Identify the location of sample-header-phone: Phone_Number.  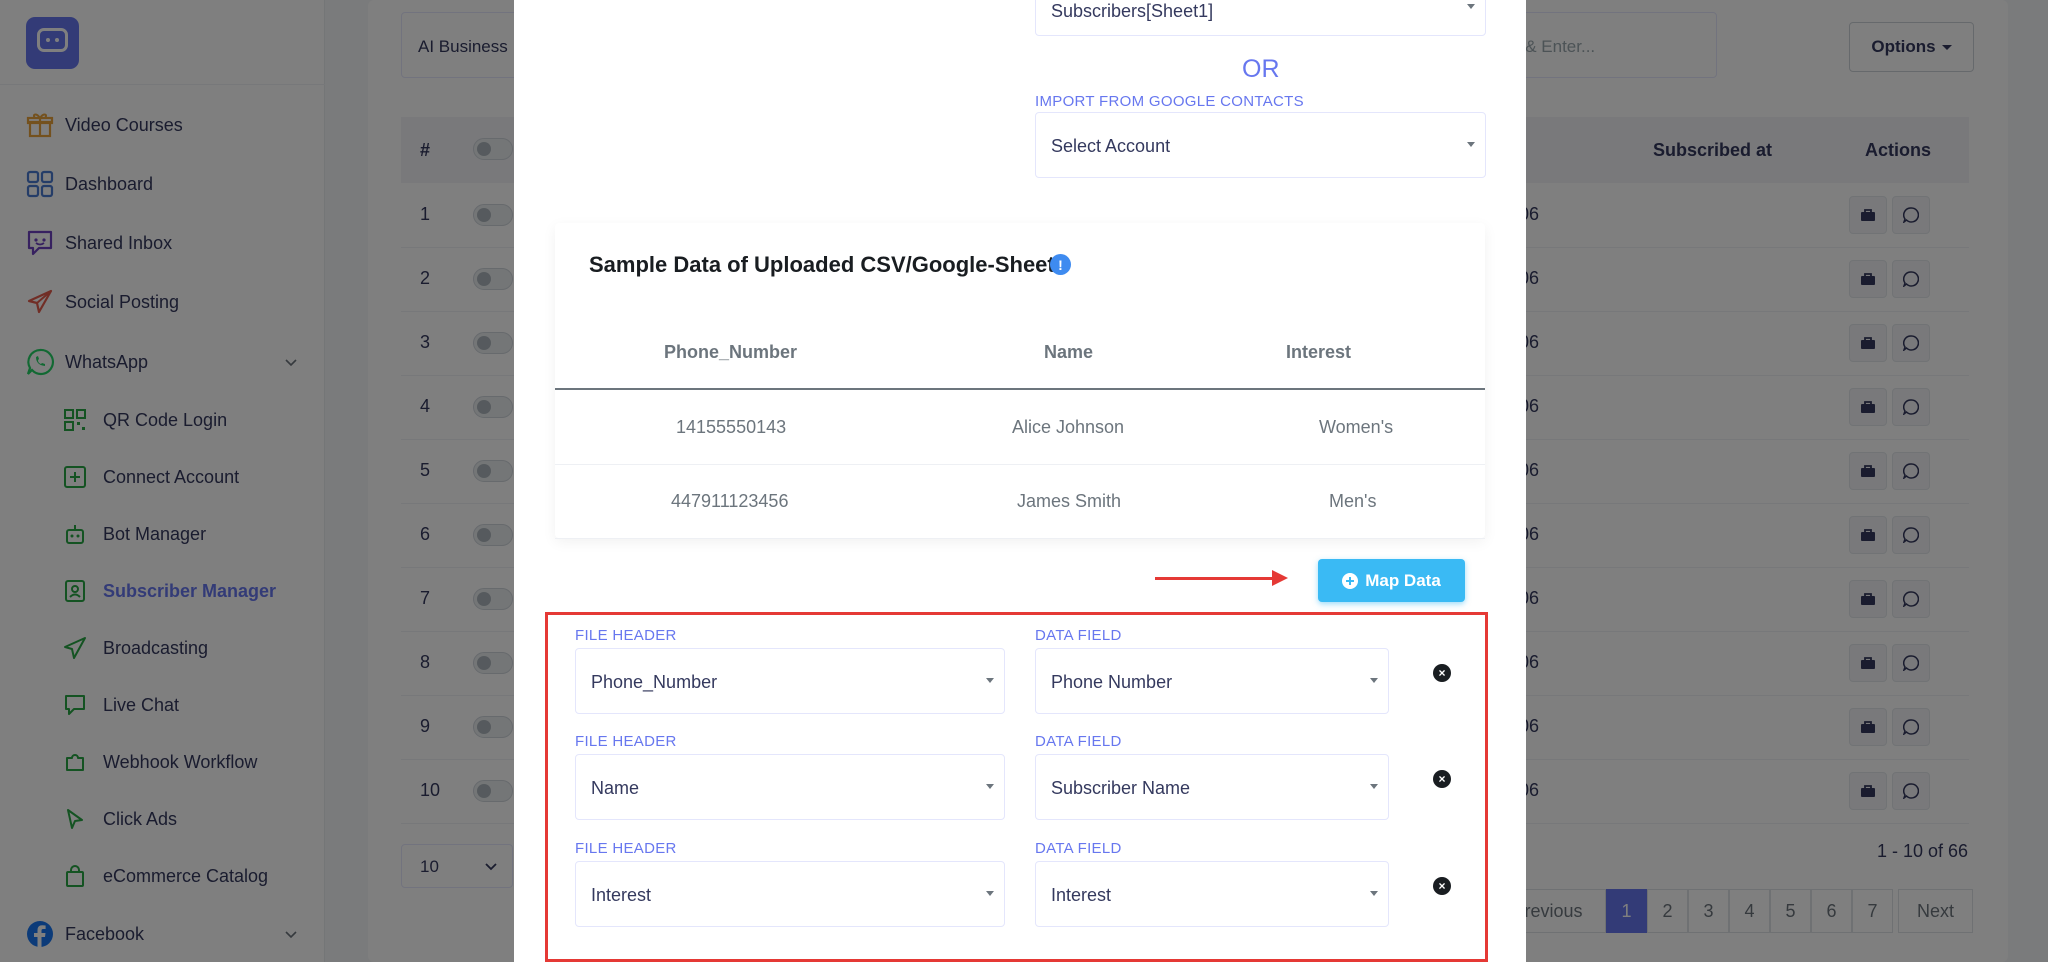
(731, 352).